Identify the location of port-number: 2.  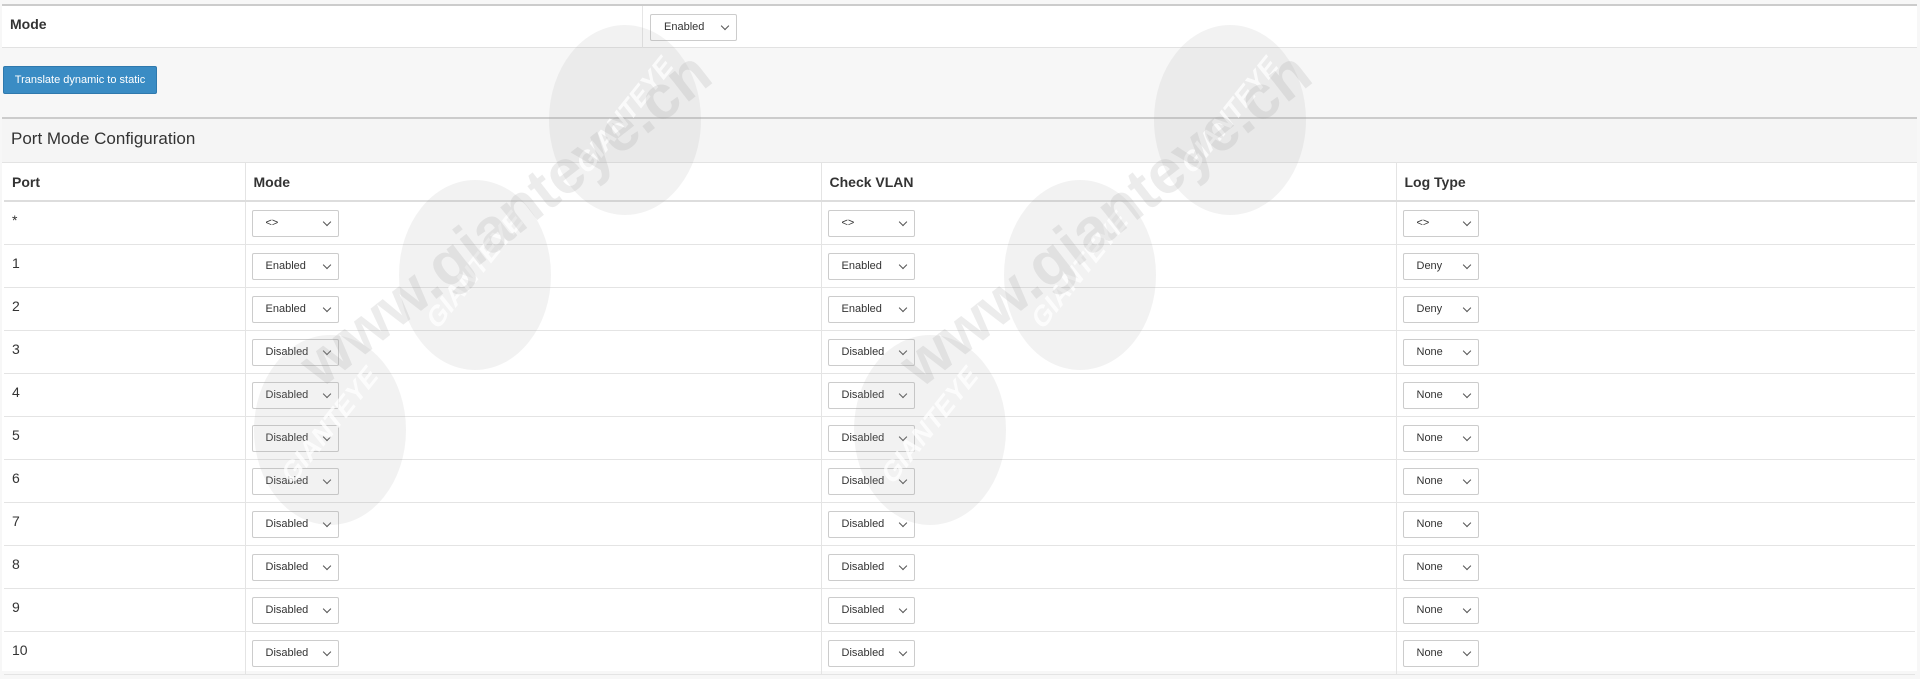
(16, 305).